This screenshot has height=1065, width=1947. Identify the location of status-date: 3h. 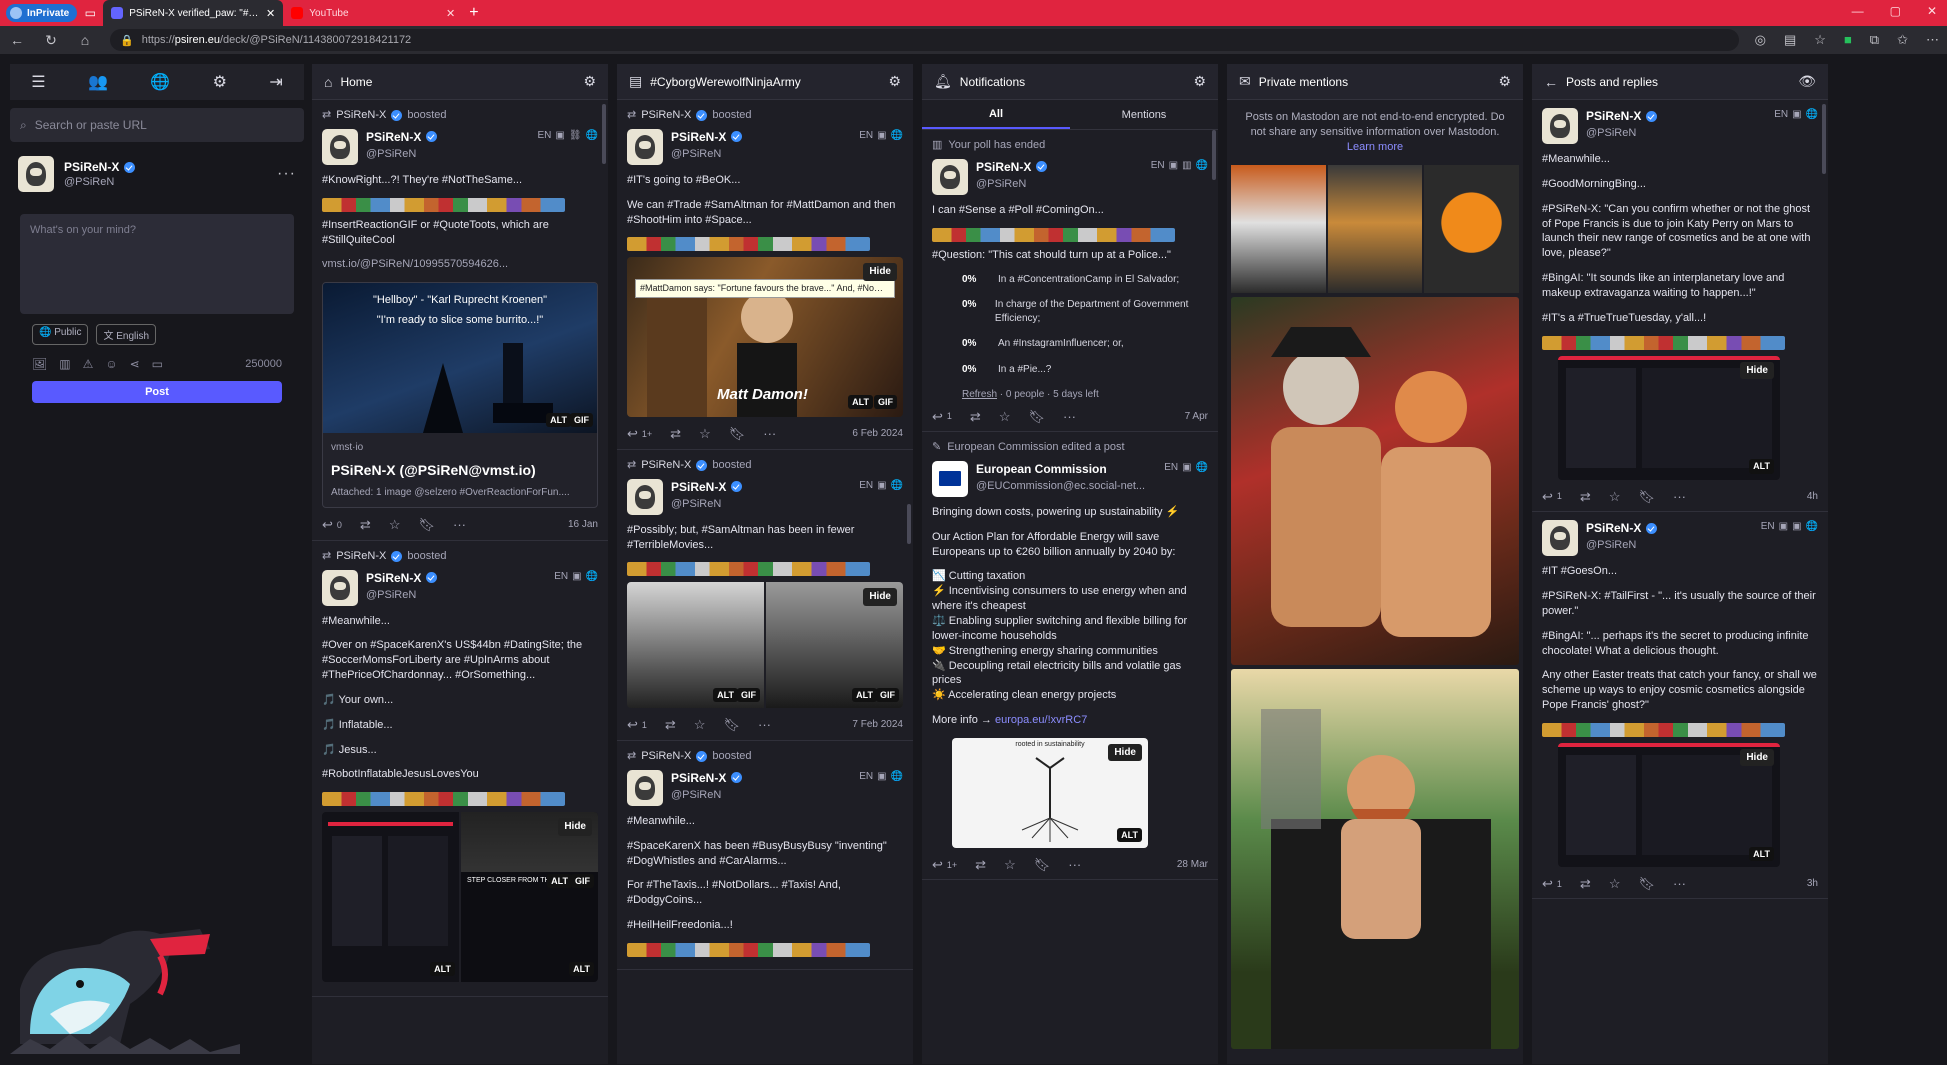
(1812, 884).